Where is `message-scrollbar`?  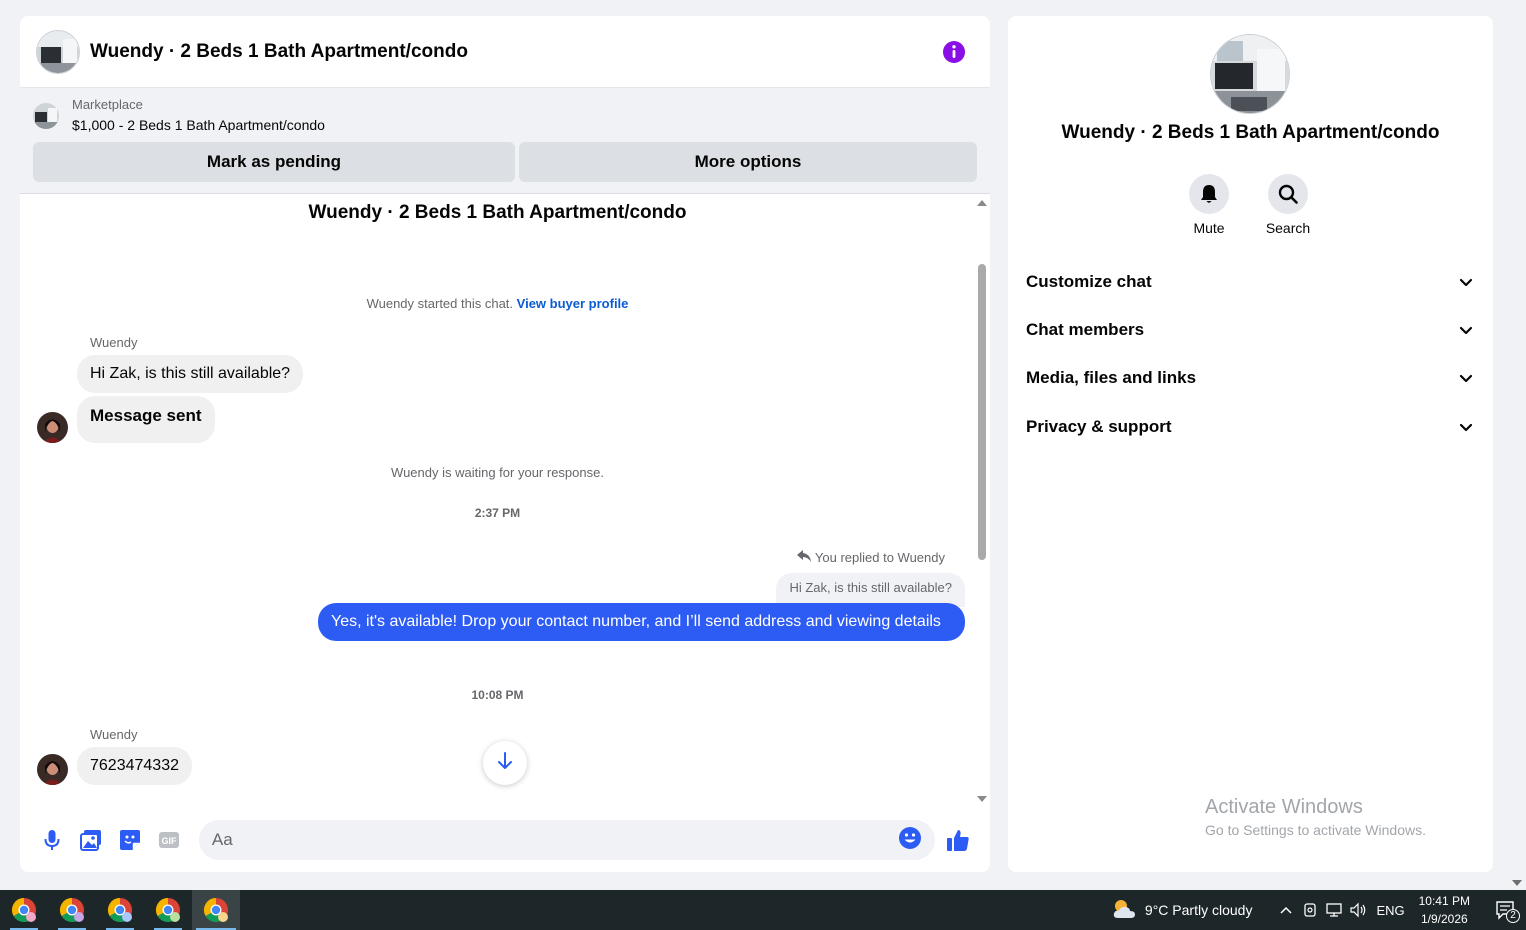 message-scrollbar is located at coordinates (981, 501).